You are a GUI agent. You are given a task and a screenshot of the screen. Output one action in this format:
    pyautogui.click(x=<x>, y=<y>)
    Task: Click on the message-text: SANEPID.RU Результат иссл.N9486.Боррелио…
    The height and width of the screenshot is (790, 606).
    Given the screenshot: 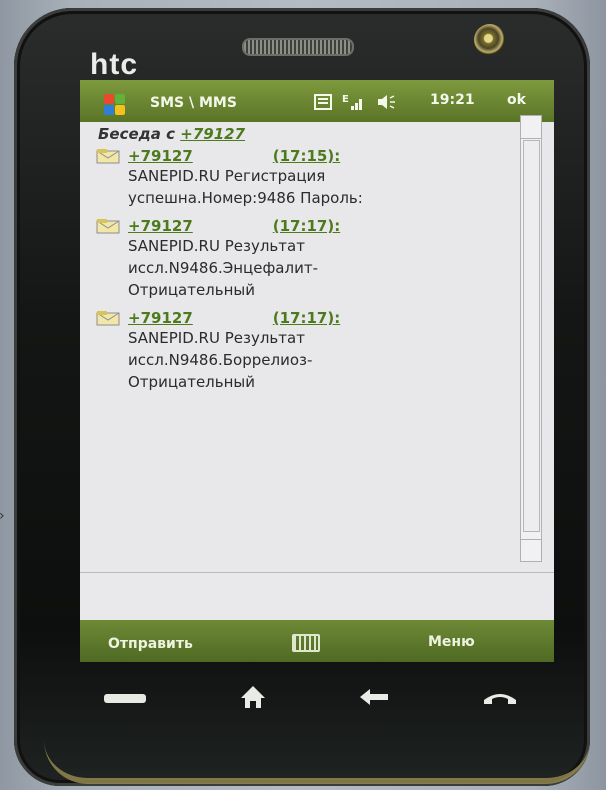 What is the action you would take?
    pyautogui.click(x=327, y=360)
    